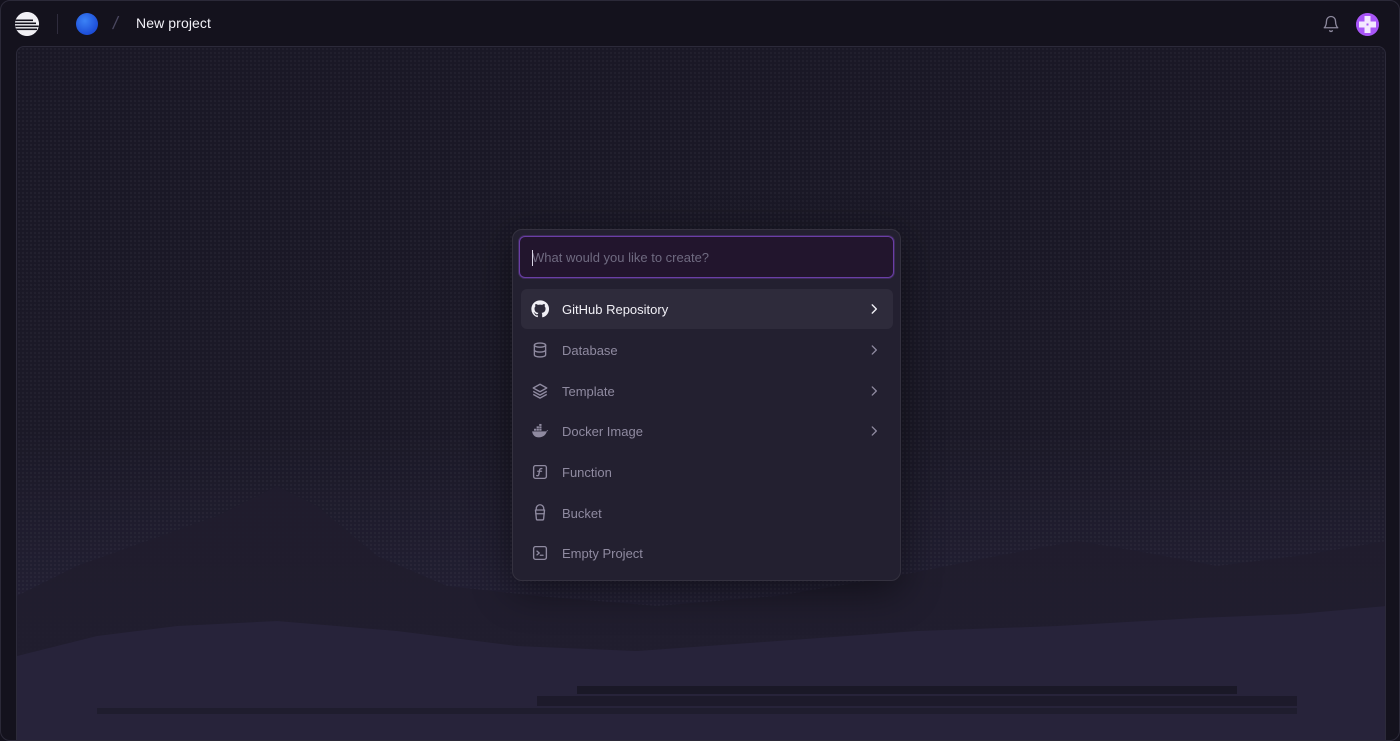 The height and width of the screenshot is (741, 1400). I want to click on docker-icon, so click(540, 431).